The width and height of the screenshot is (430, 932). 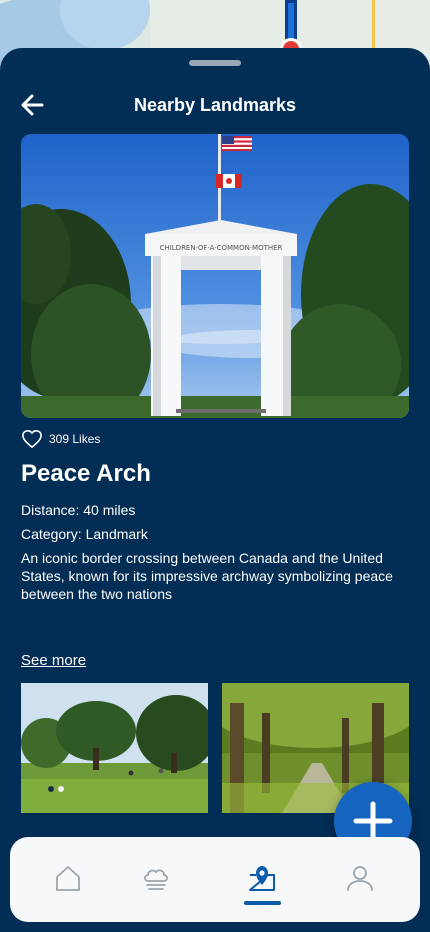 What do you see at coordinates (75, 439) in the screenshot?
I see `likes-count: 309 Likes` at bounding box center [75, 439].